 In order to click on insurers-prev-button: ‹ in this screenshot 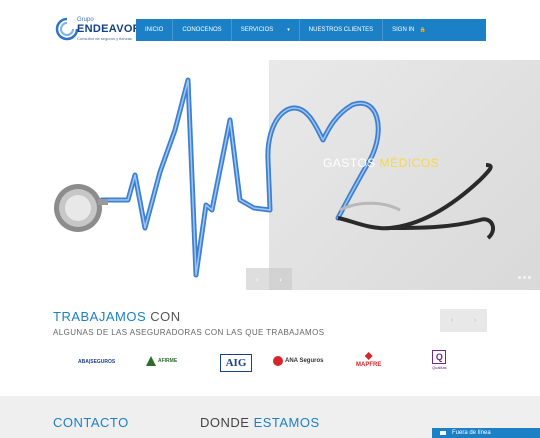, I will do `click(452, 320)`.